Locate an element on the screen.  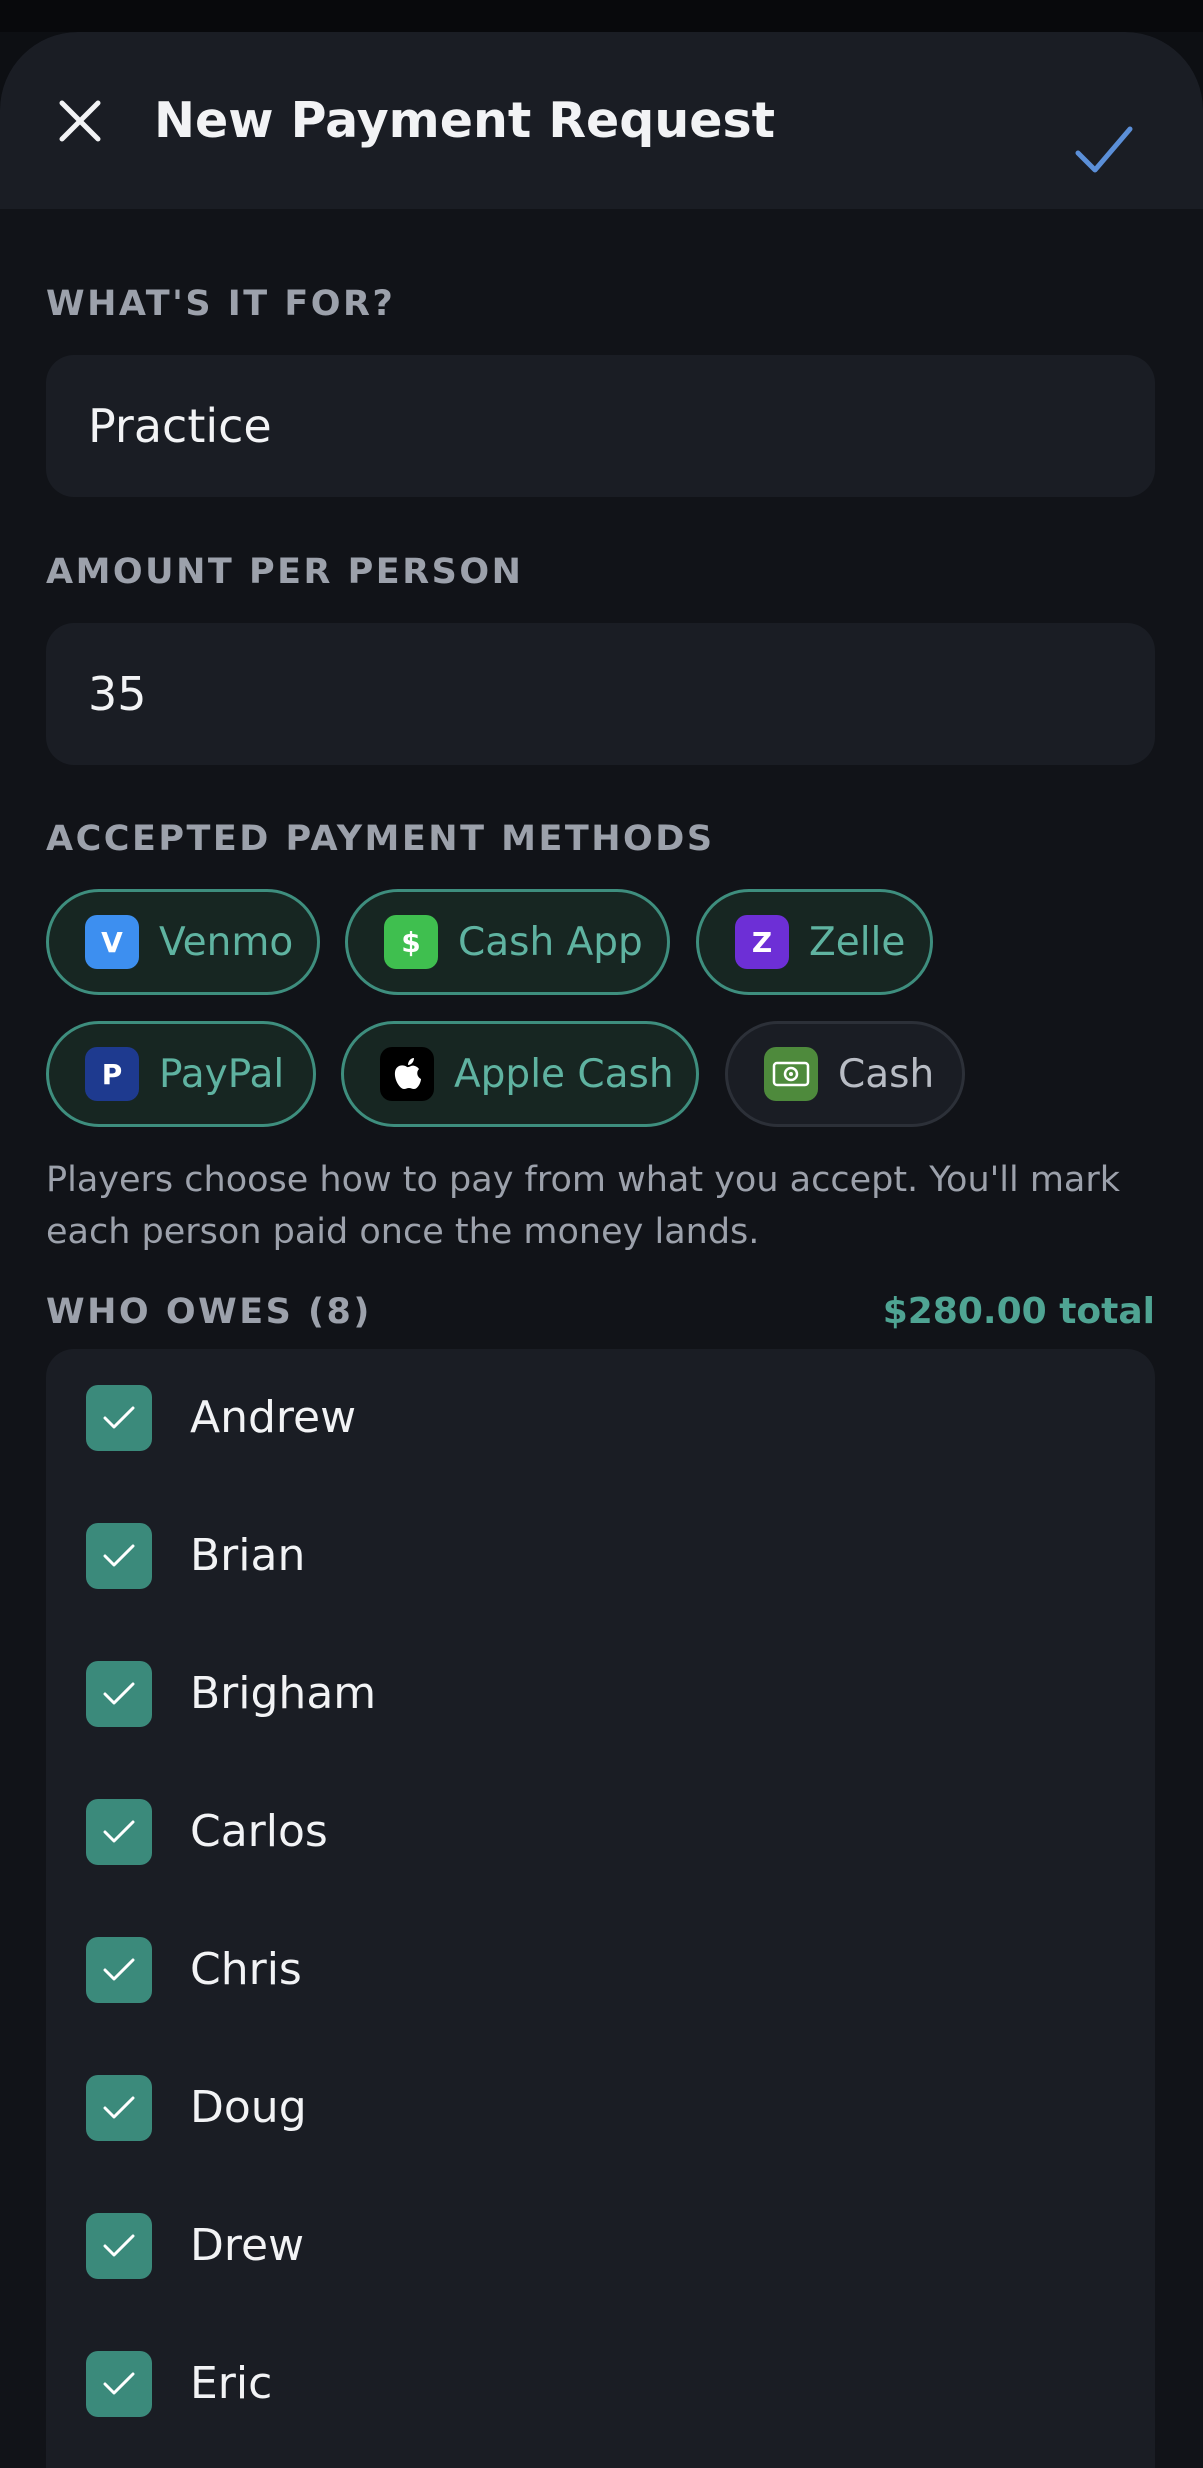
person-name: Carlos is located at coordinates (259, 1831).